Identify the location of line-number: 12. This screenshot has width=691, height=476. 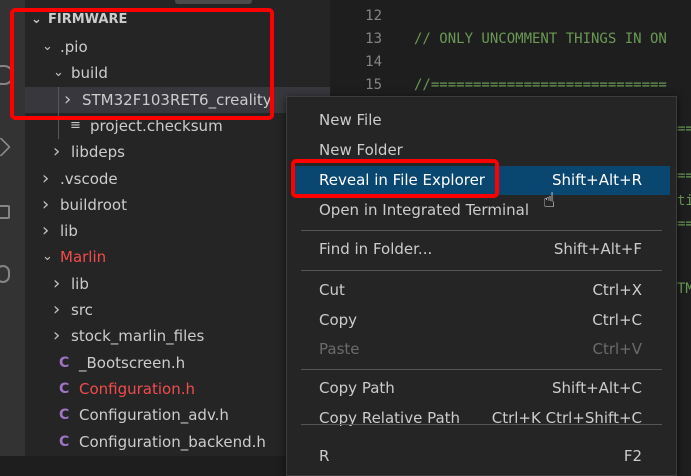
(373, 16).